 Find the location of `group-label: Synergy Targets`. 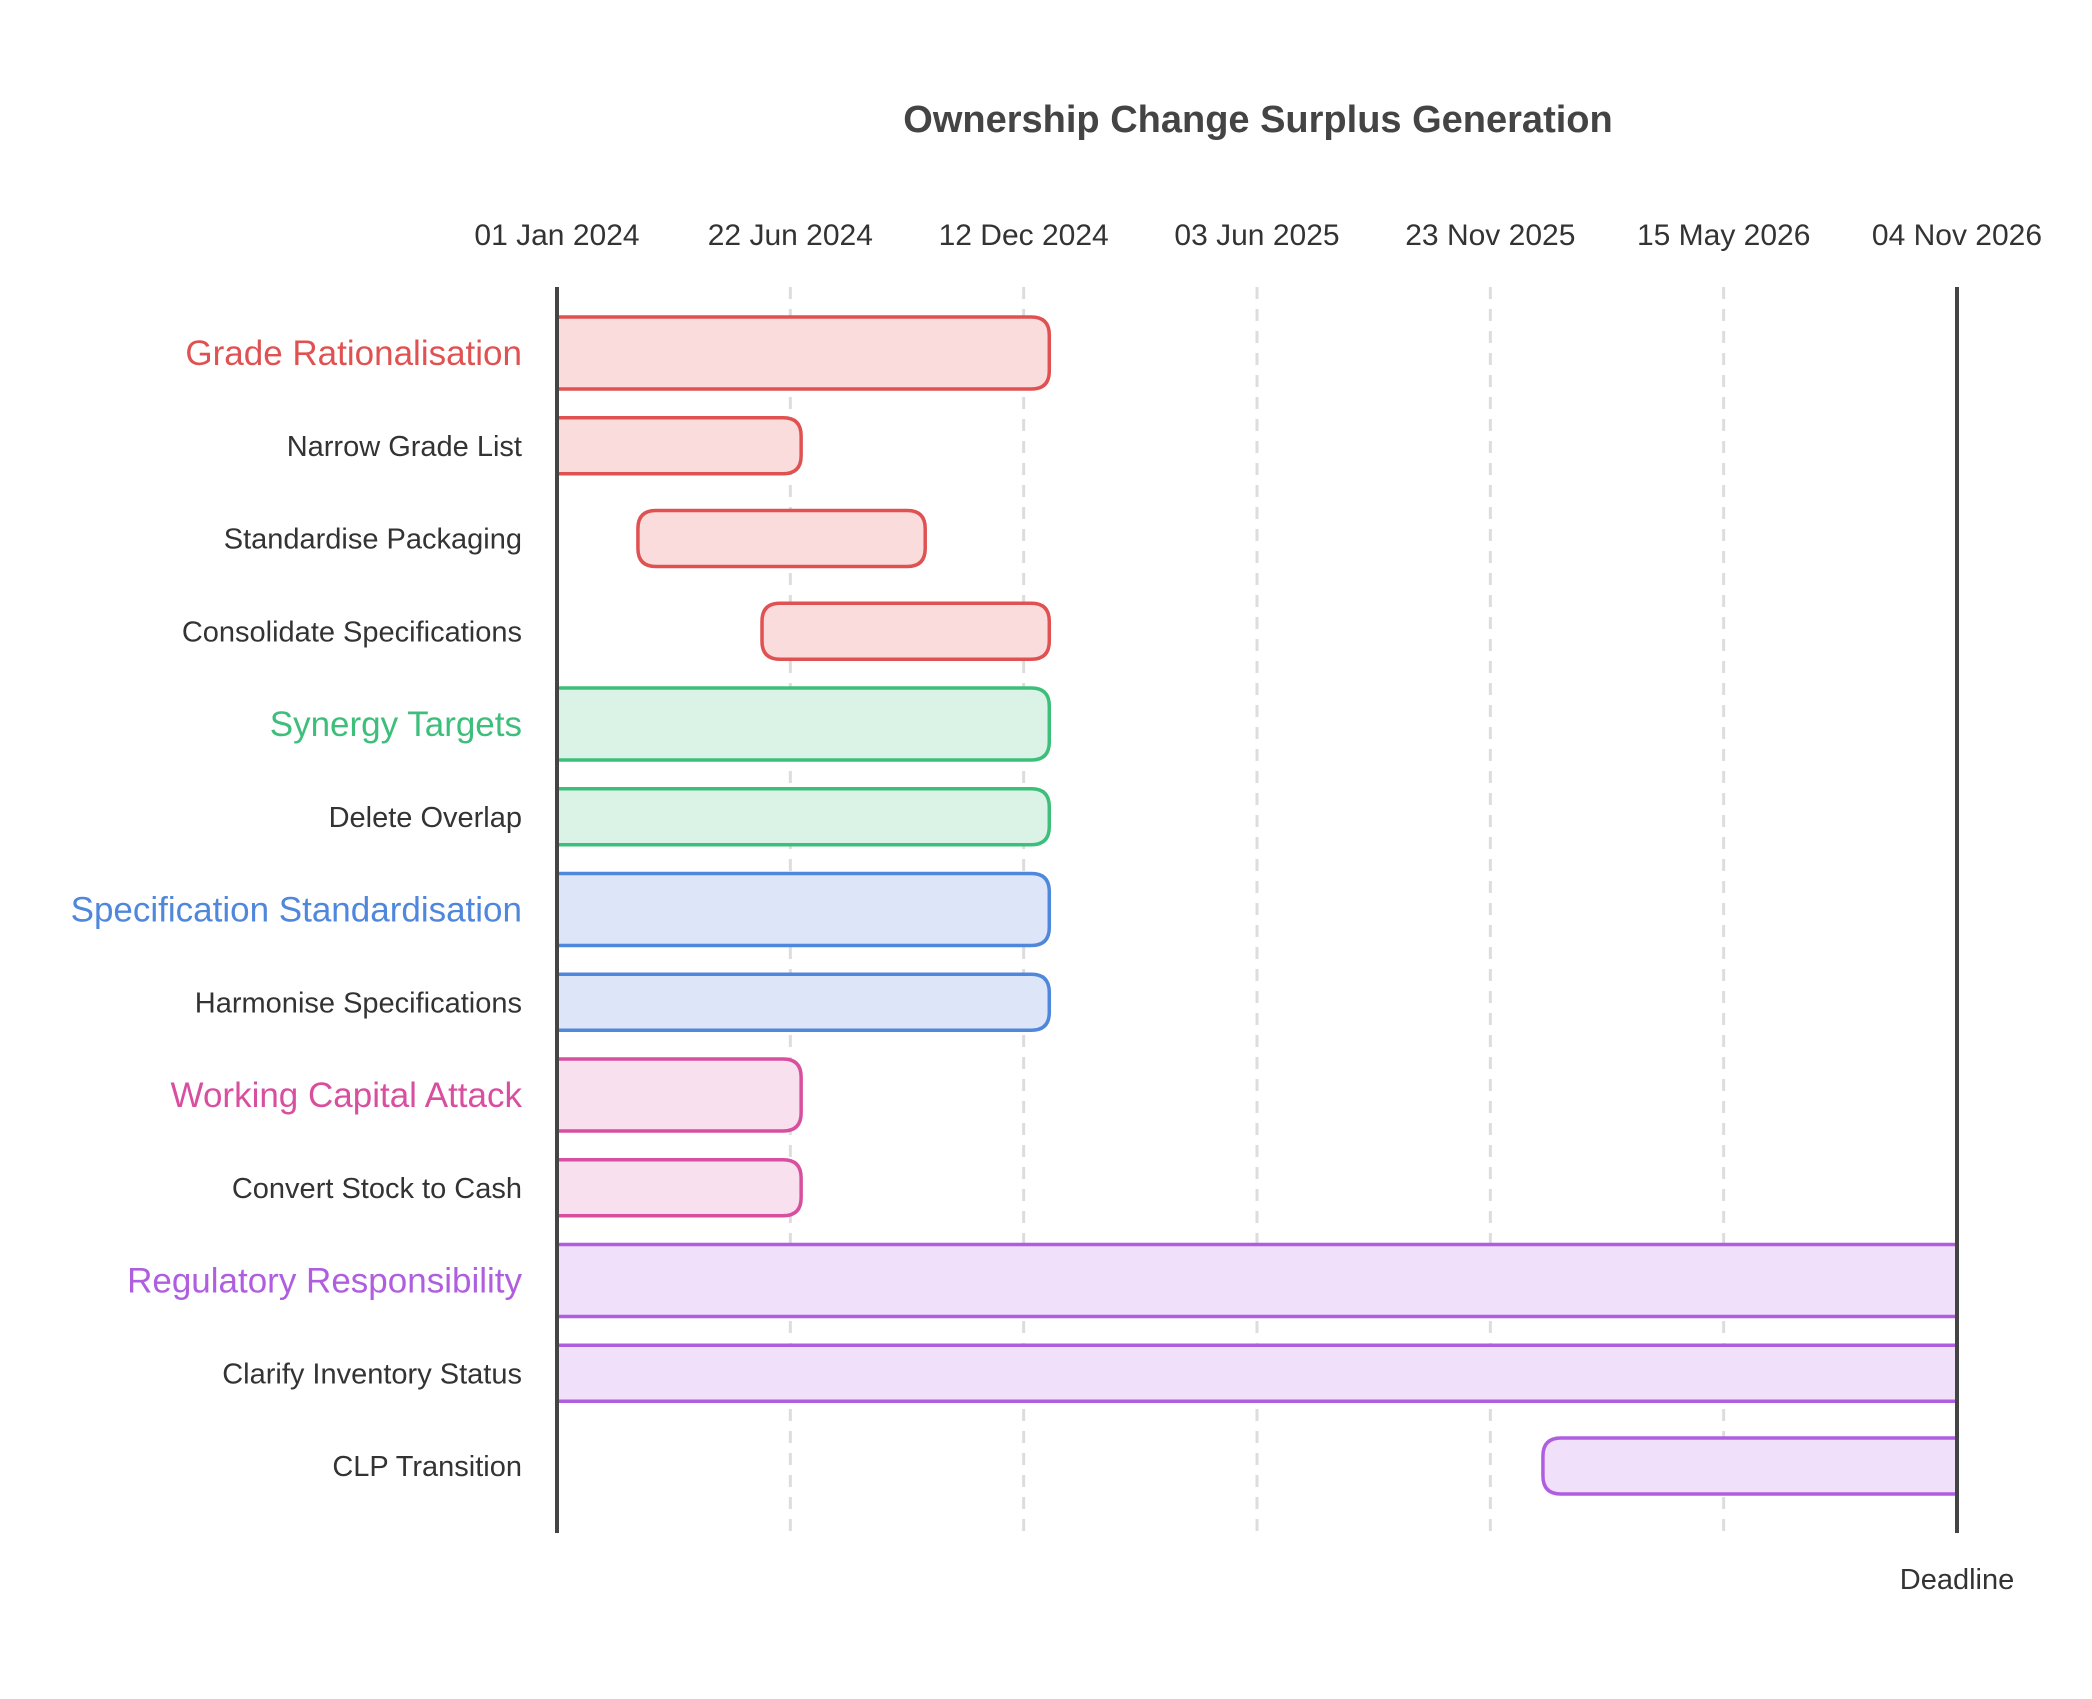

group-label: Synergy Targets is located at coordinates (396, 724).